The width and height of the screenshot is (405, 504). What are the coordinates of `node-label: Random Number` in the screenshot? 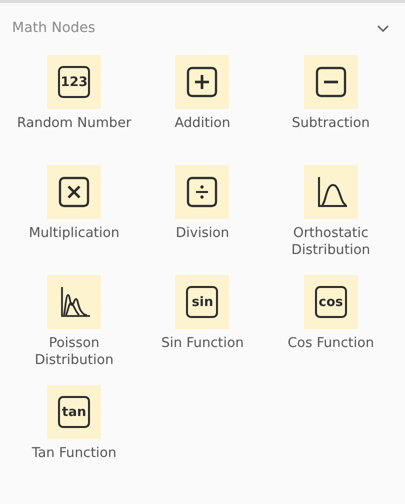 It's located at (74, 123).